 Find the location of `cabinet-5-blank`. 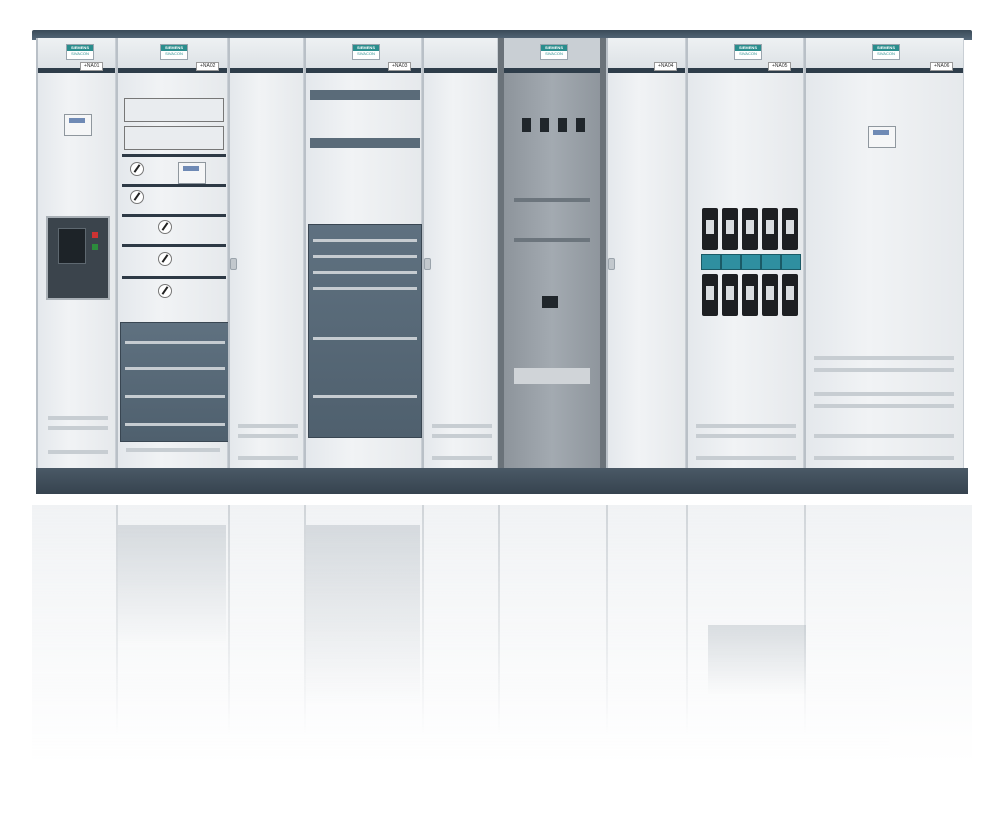

cabinet-5-blank is located at coordinates (460, 253).